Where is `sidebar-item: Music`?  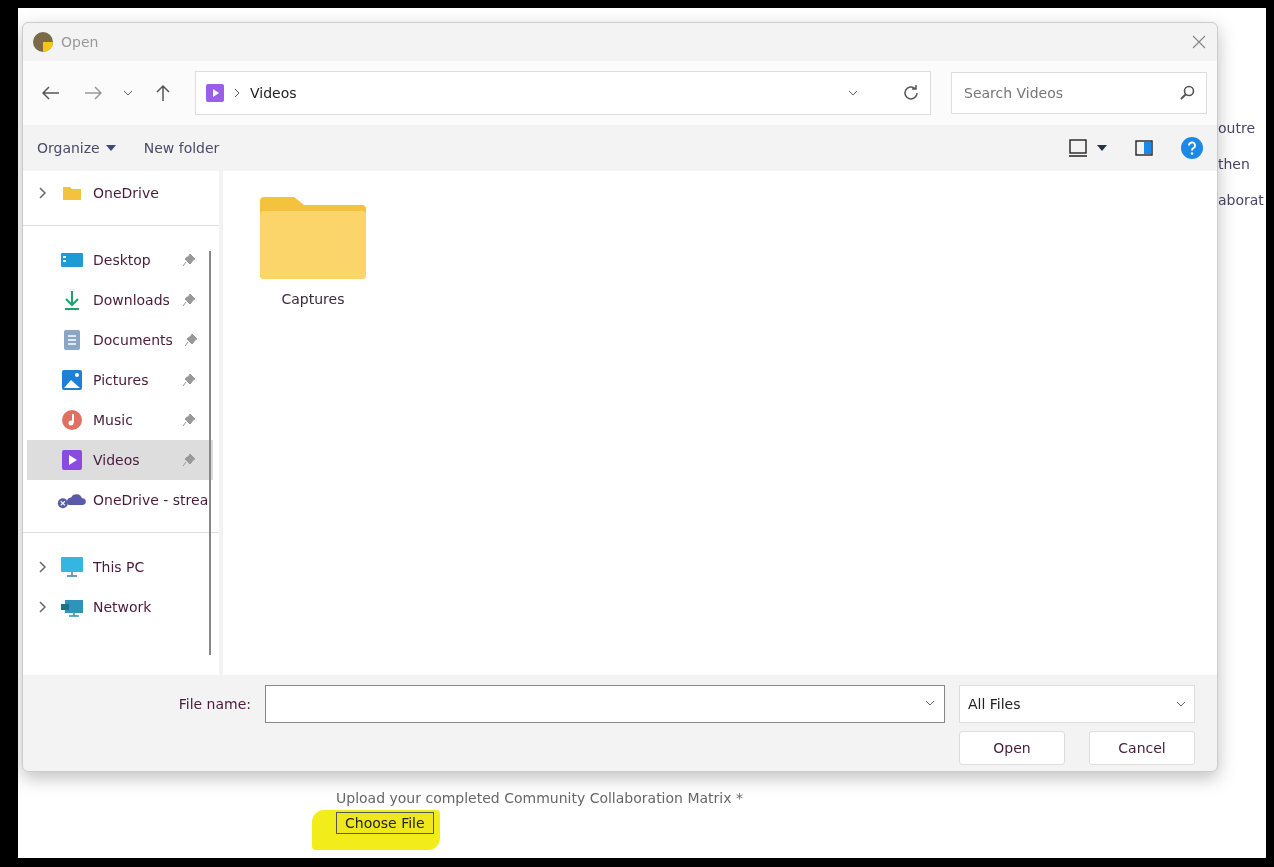
sidebar-item: Music is located at coordinates (120, 420).